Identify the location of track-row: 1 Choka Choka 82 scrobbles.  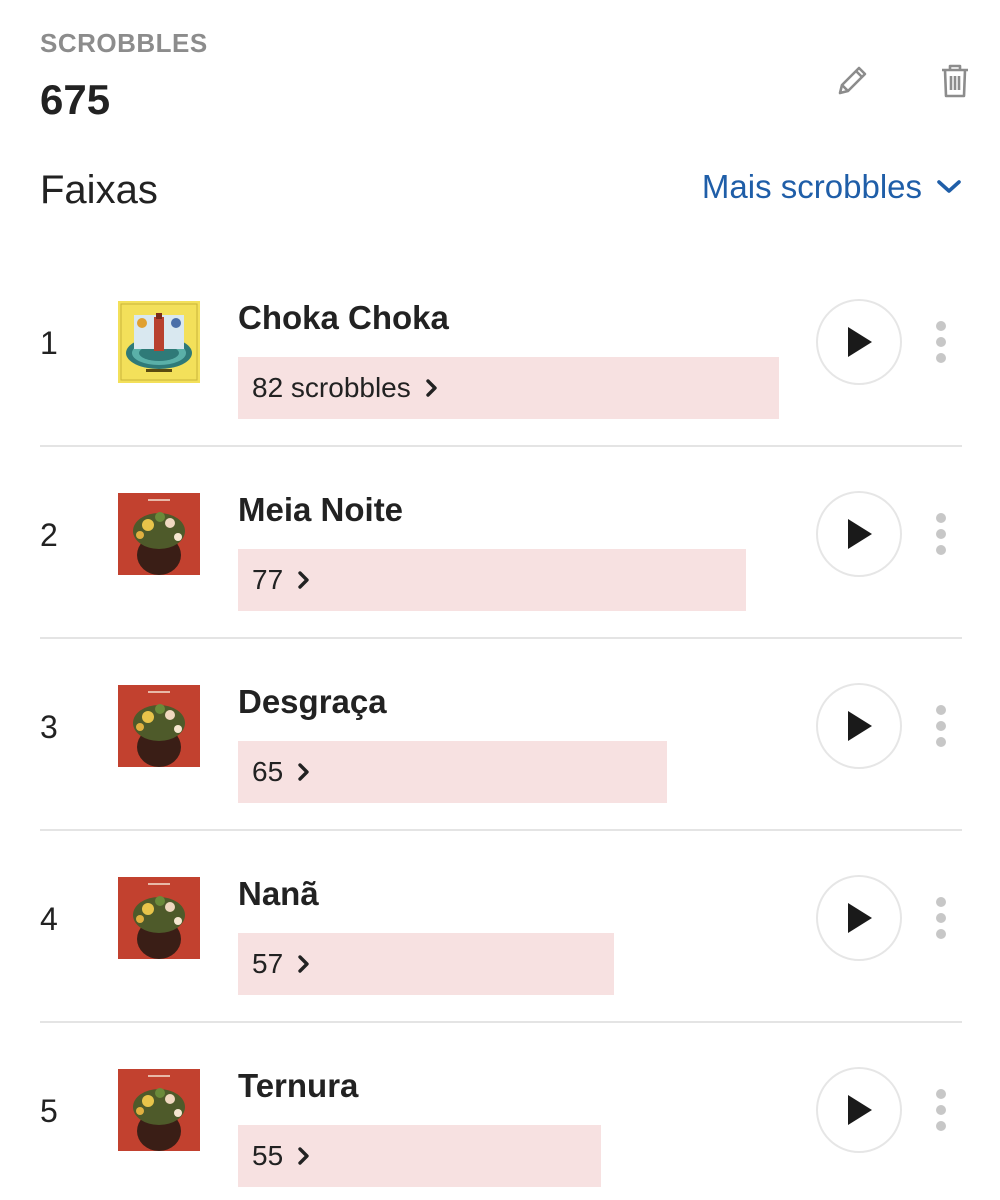
(501, 351).